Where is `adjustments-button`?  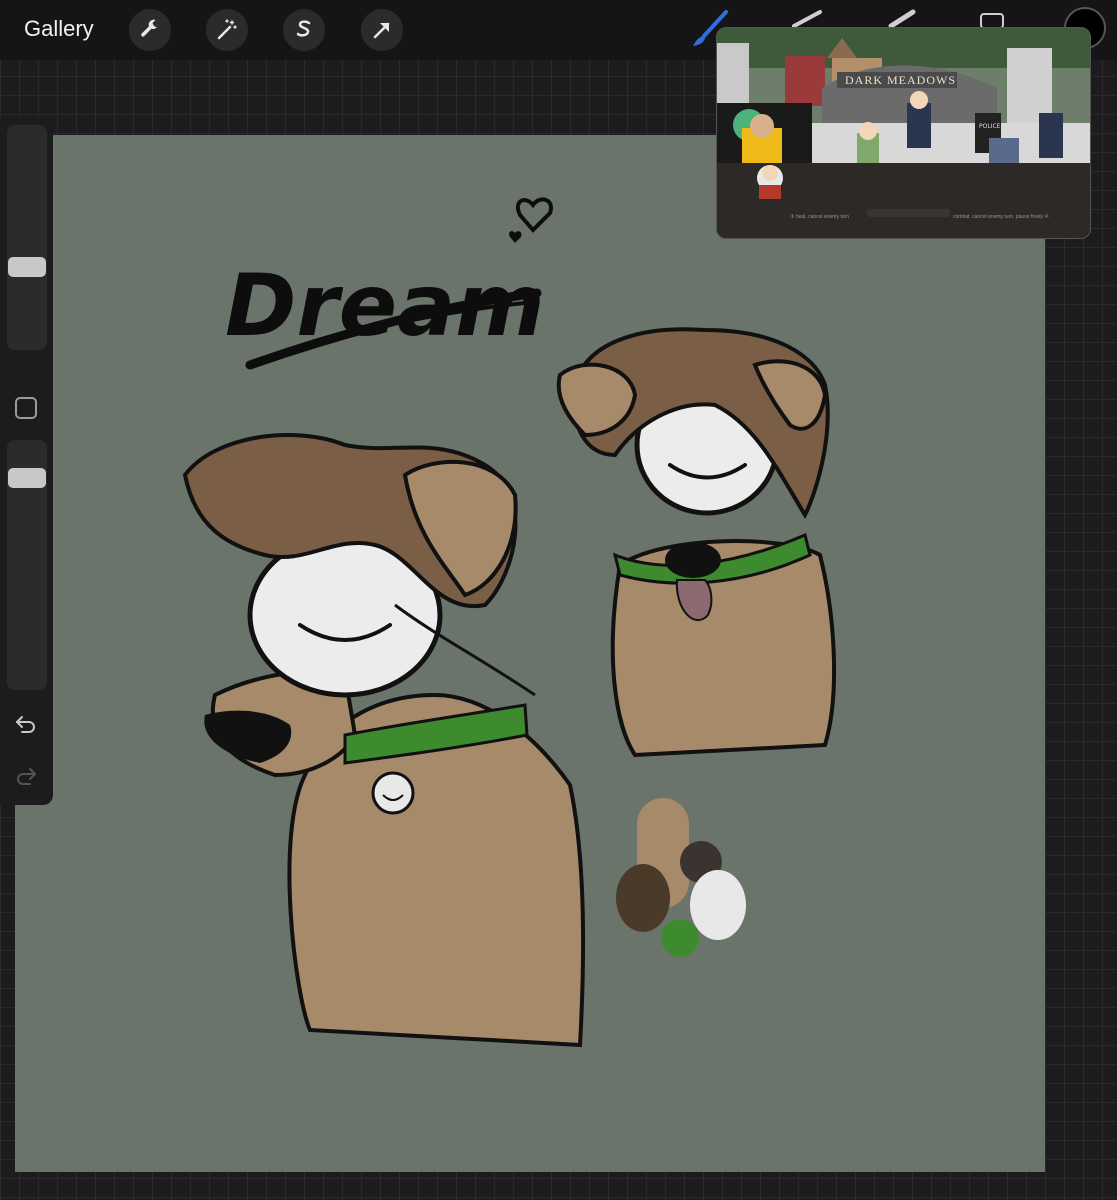
adjustments-button is located at coordinates (227, 30).